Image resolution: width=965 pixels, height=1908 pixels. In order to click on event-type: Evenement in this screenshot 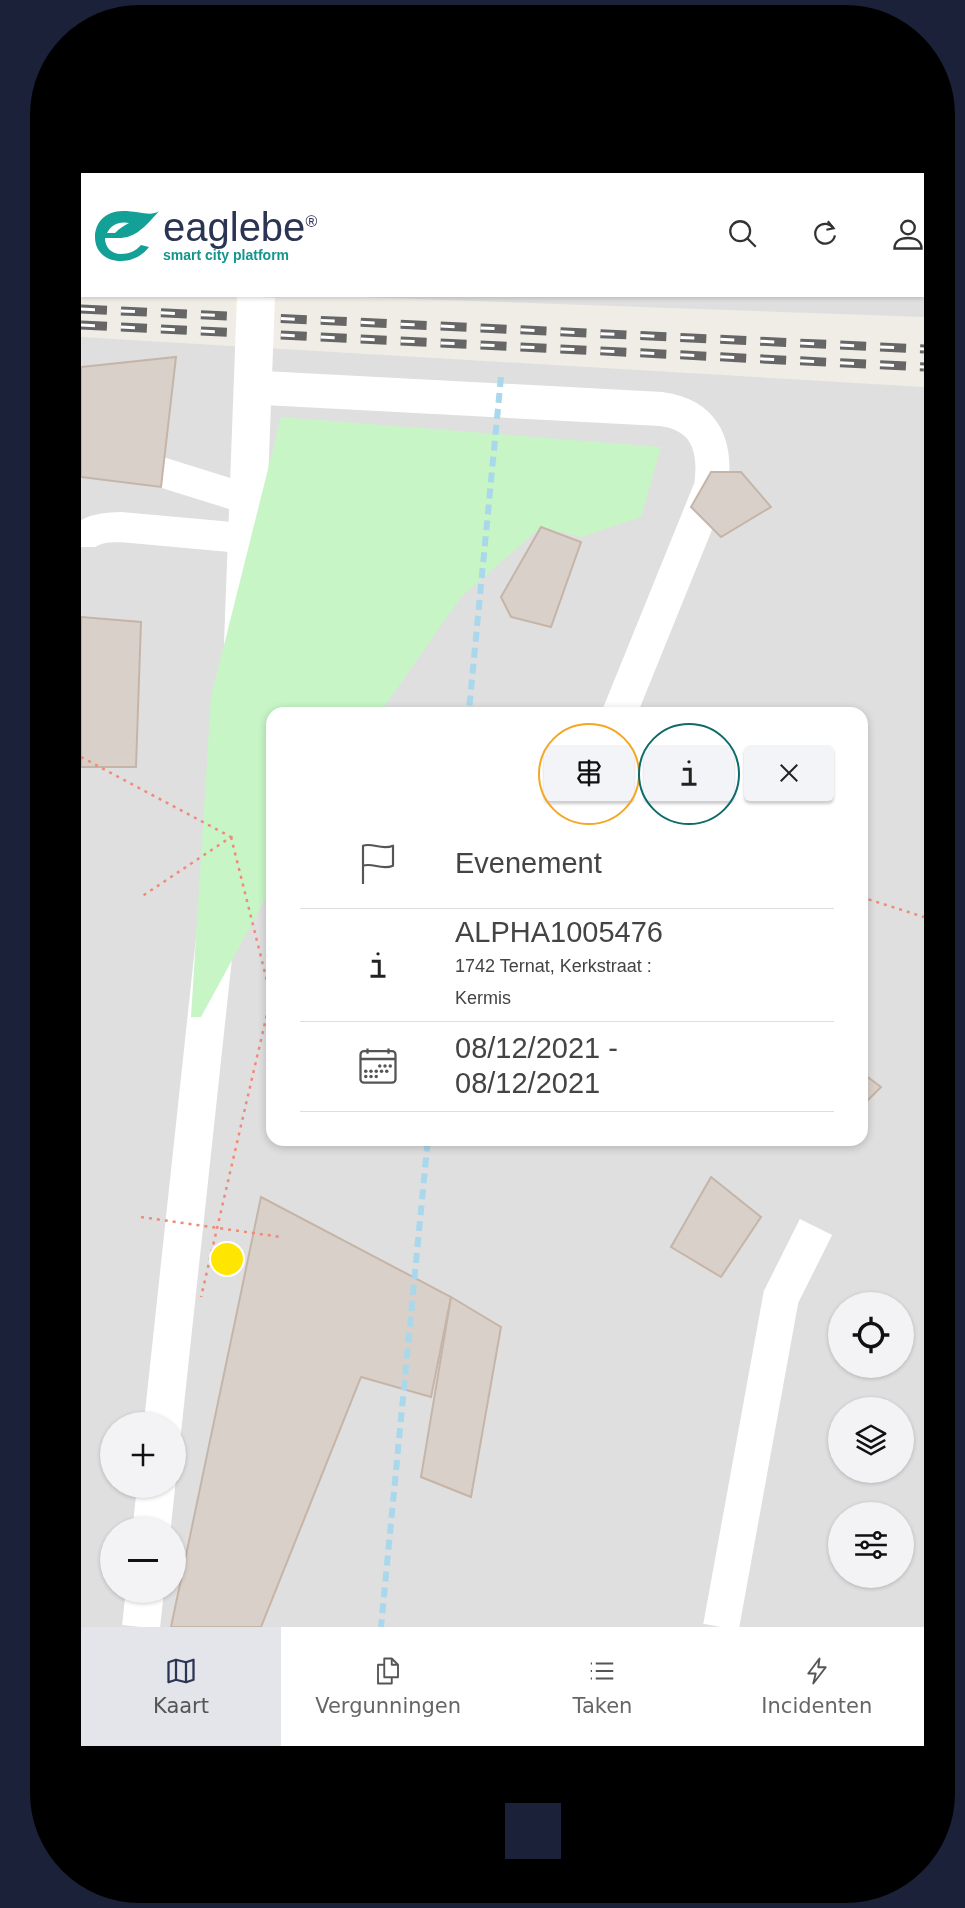, I will do `click(529, 863)`.